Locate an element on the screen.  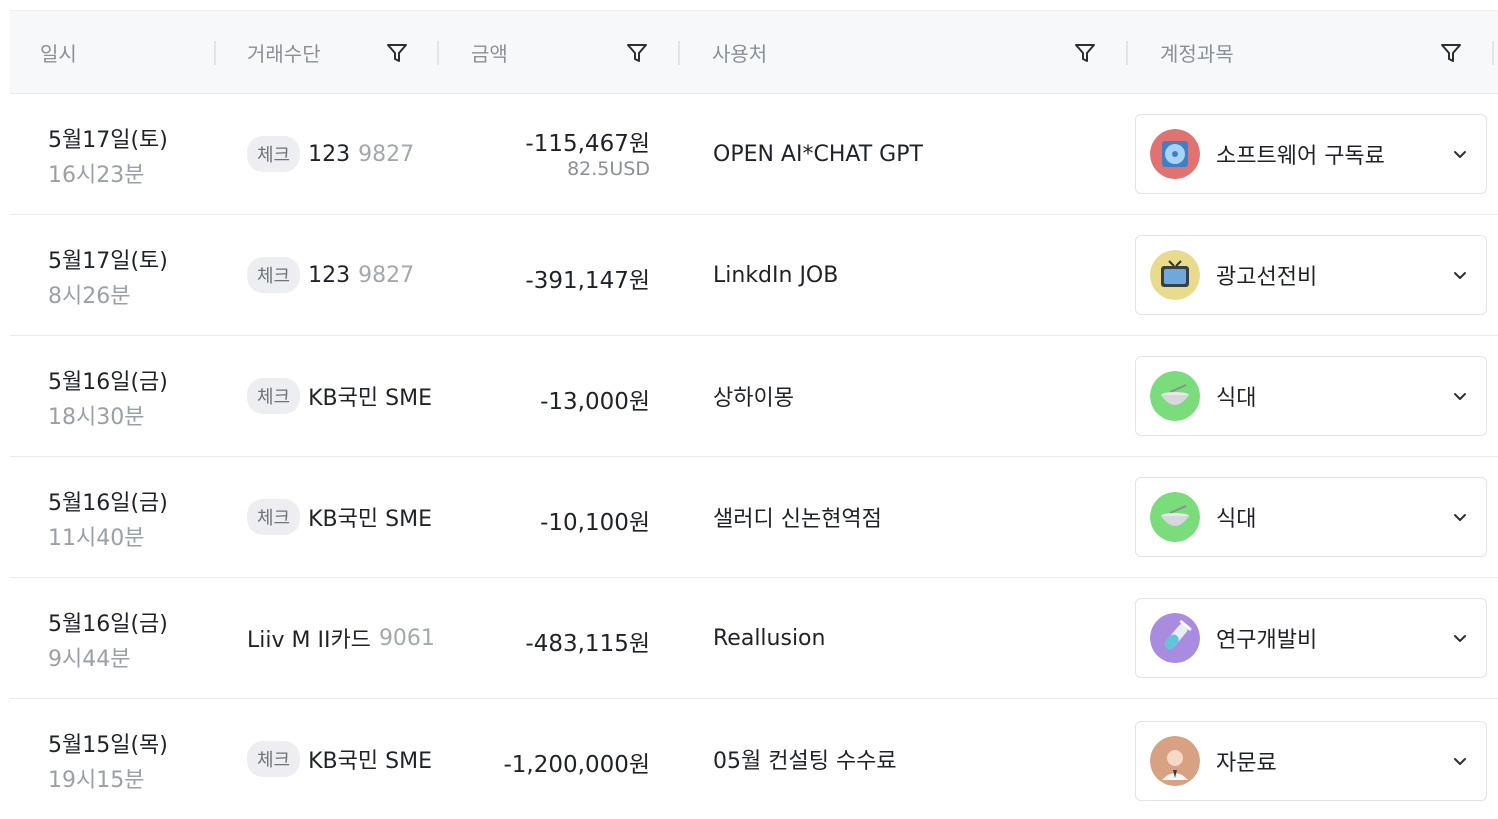
transaction-amount: -391,147원 is located at coordinates (587, 281).